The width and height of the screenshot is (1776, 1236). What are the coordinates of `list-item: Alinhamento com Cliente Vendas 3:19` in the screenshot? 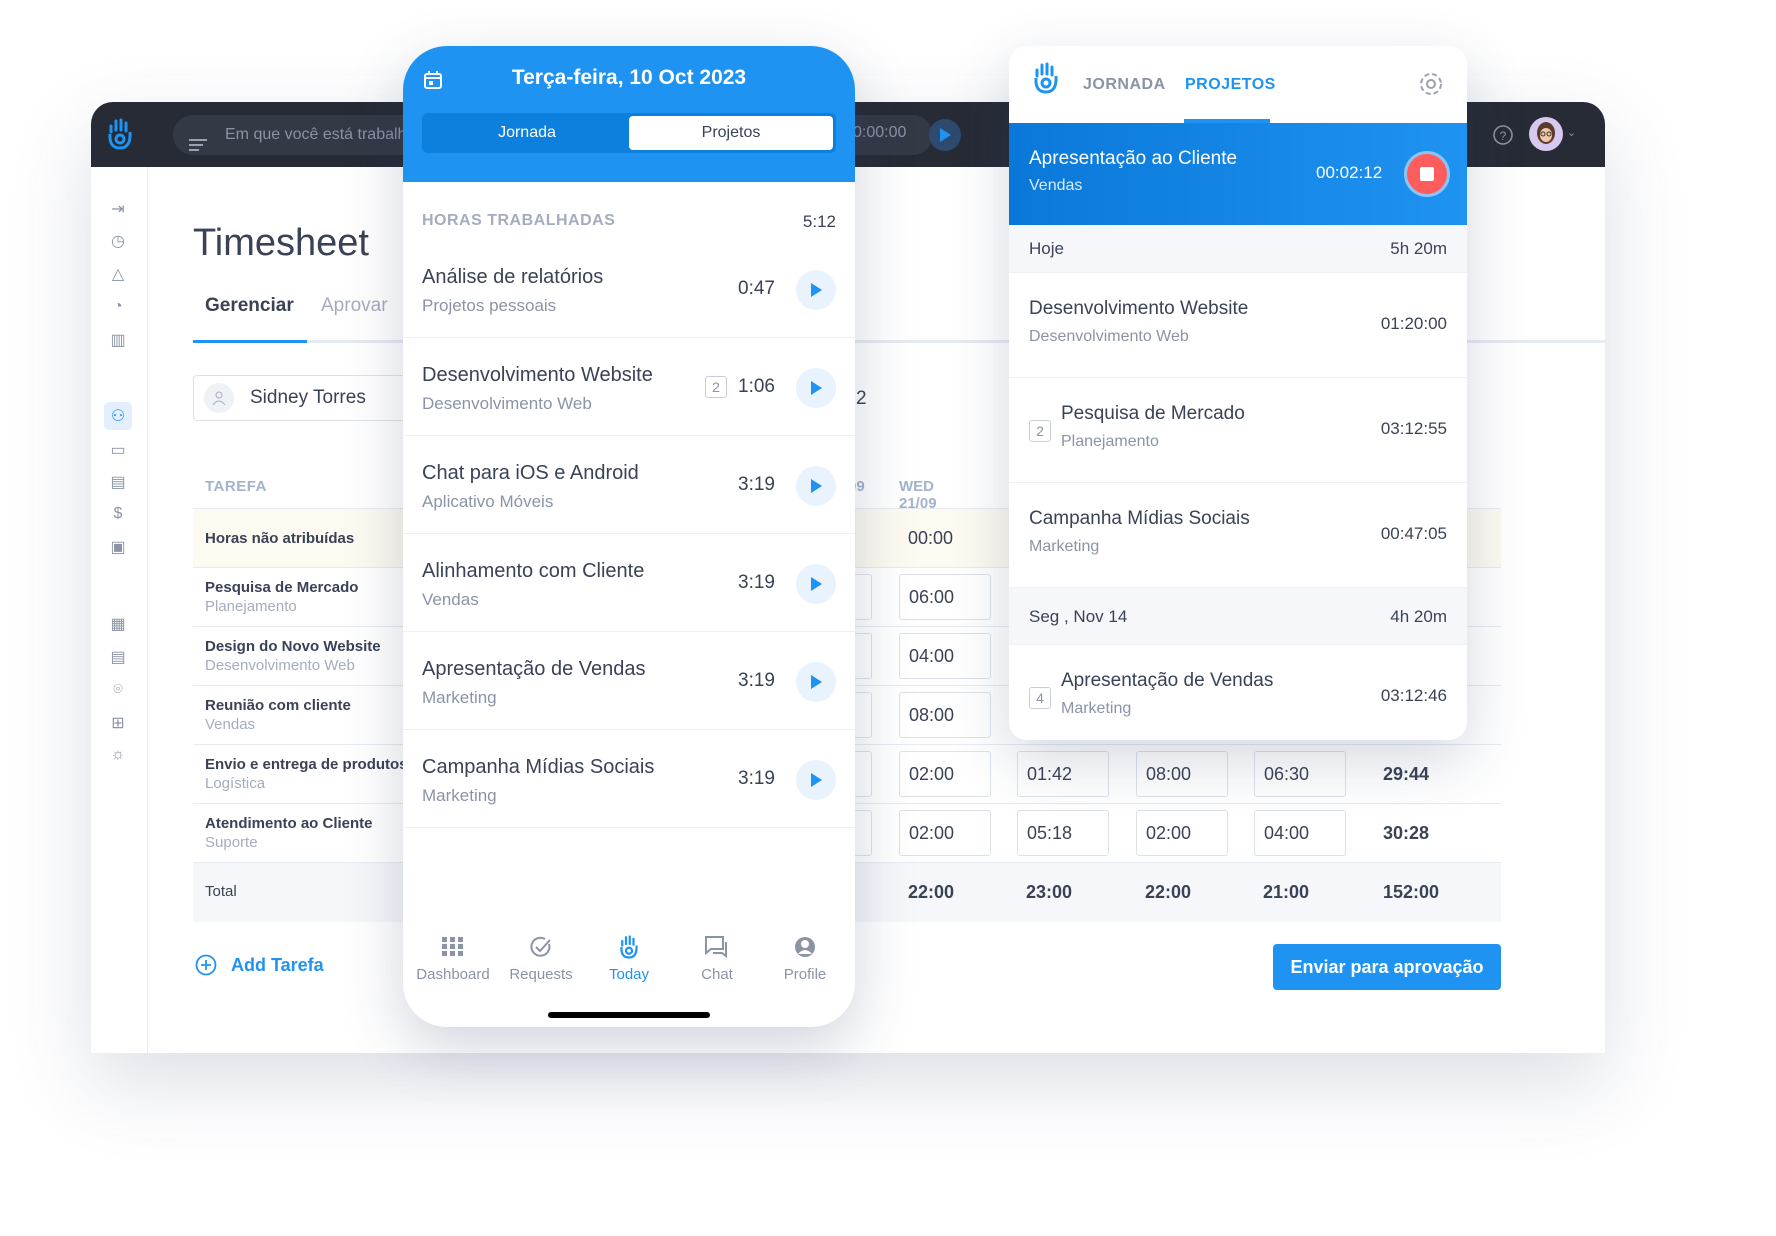 It's located at (629, 583).